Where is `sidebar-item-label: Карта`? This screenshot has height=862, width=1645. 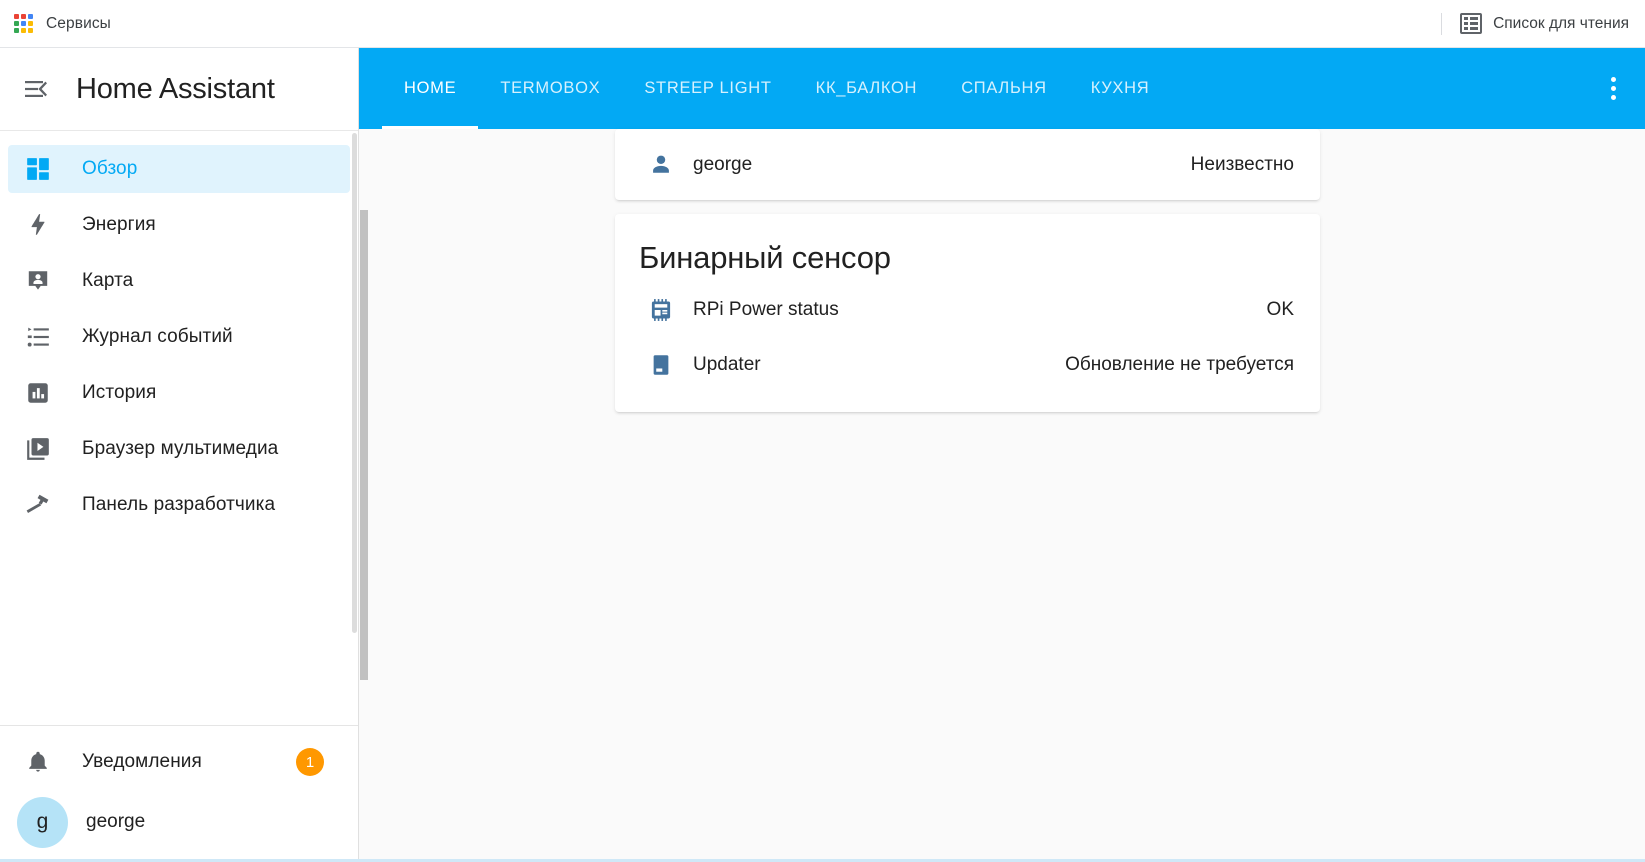
sidebar-item-label: Карта is located at coordinates (108, 280).